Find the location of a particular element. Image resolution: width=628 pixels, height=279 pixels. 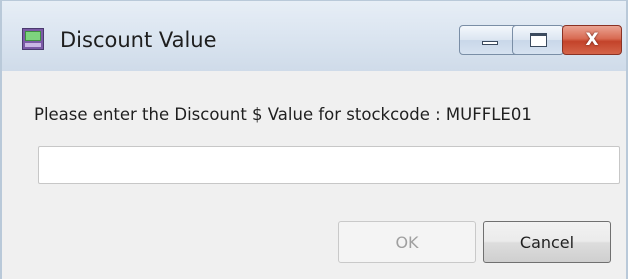

cancel-button: Cancel is located at coordinates (547, 242).